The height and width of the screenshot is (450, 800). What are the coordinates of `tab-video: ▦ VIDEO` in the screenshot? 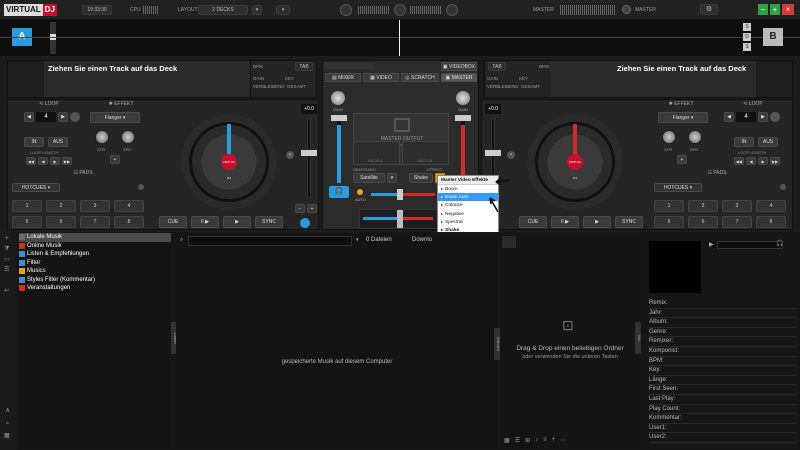 It's located at (381, 77).